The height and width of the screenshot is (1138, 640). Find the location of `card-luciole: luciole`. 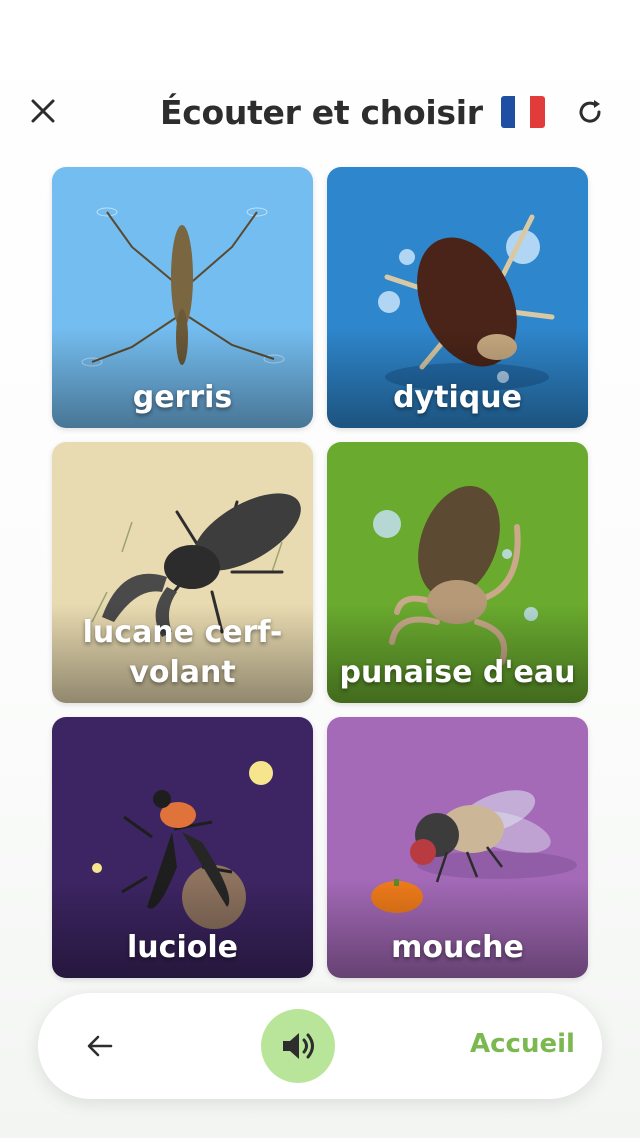

card-luciole: luciole is located at coordinates (182, 847).